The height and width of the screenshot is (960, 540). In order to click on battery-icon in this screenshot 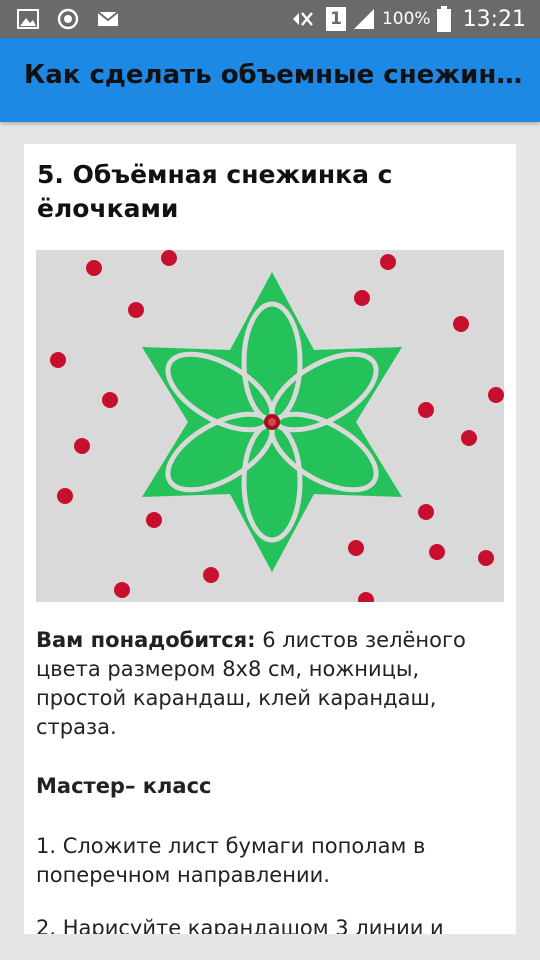, I will do `click(443, 19)`.